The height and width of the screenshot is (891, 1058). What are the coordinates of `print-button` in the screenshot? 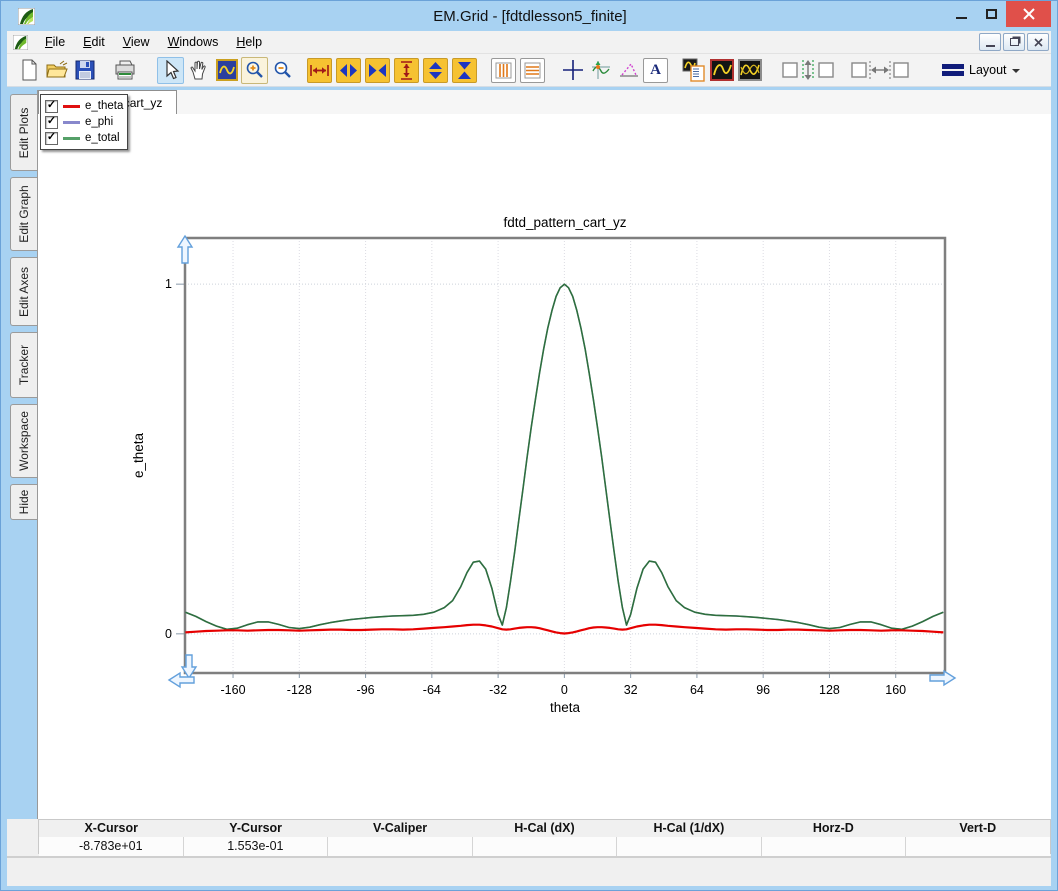 It's located at (124, 70).